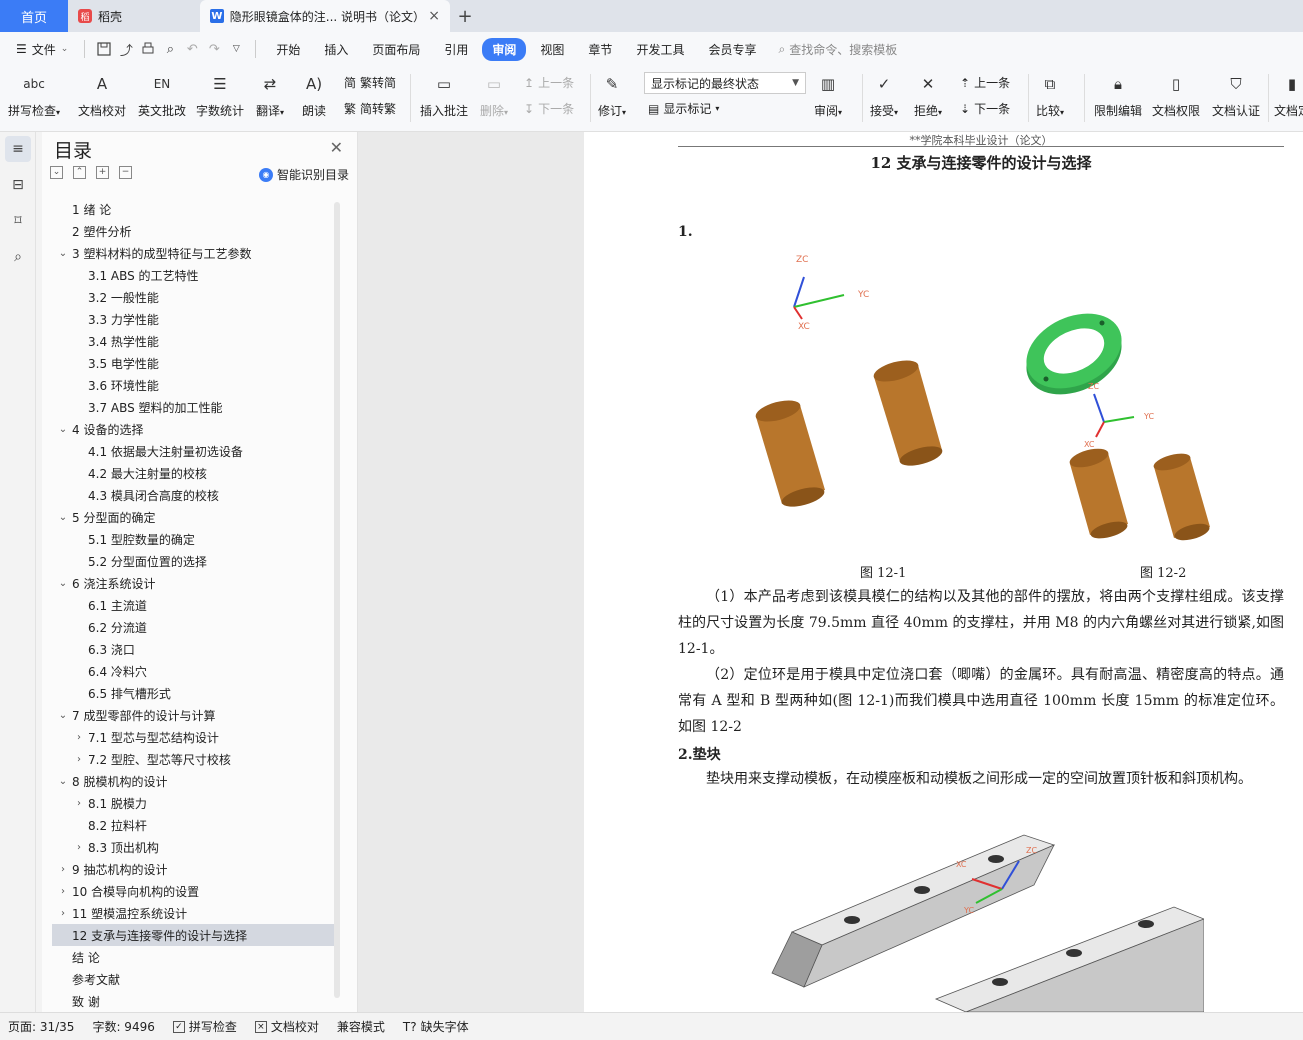 Image resolution: width=1303 pixels, height=1040 pixels. What do you see at coordinates (660, 49) in the screenshot?
I see `menu-item-developer: 开发工具` at bounding box center [660, 49].